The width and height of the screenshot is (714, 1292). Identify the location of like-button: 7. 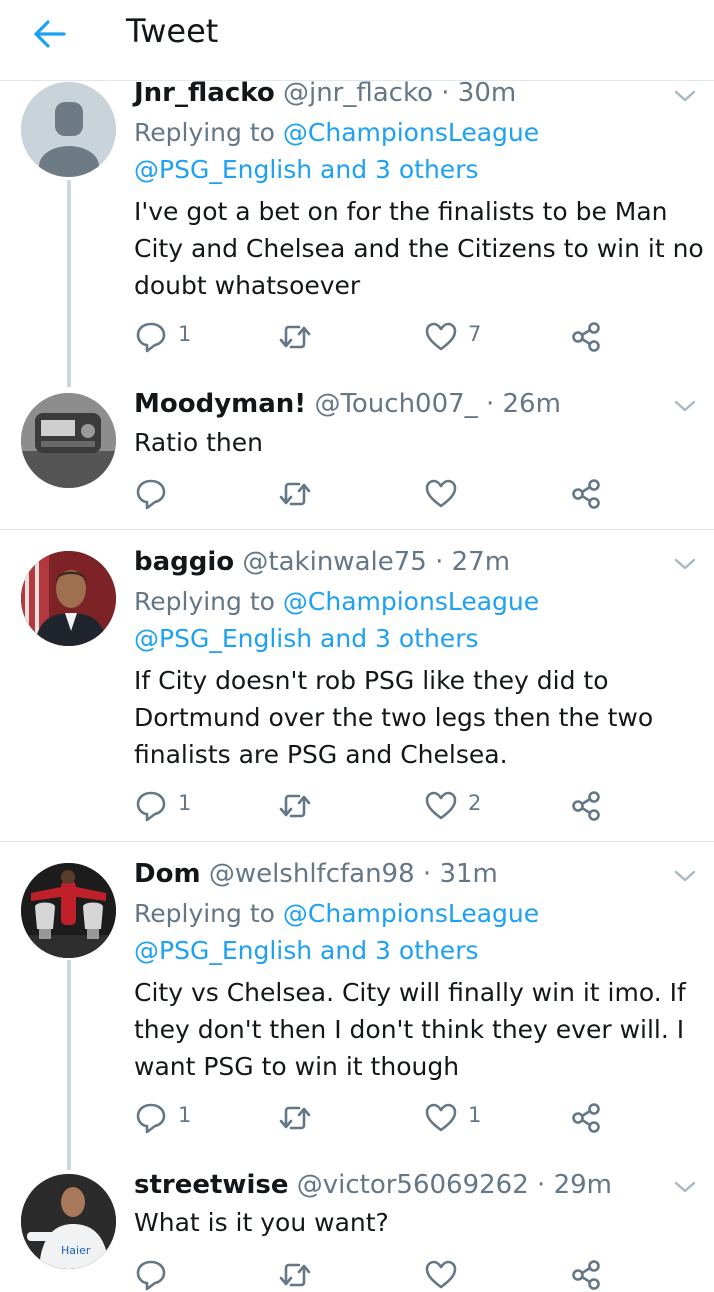
(464, 337).